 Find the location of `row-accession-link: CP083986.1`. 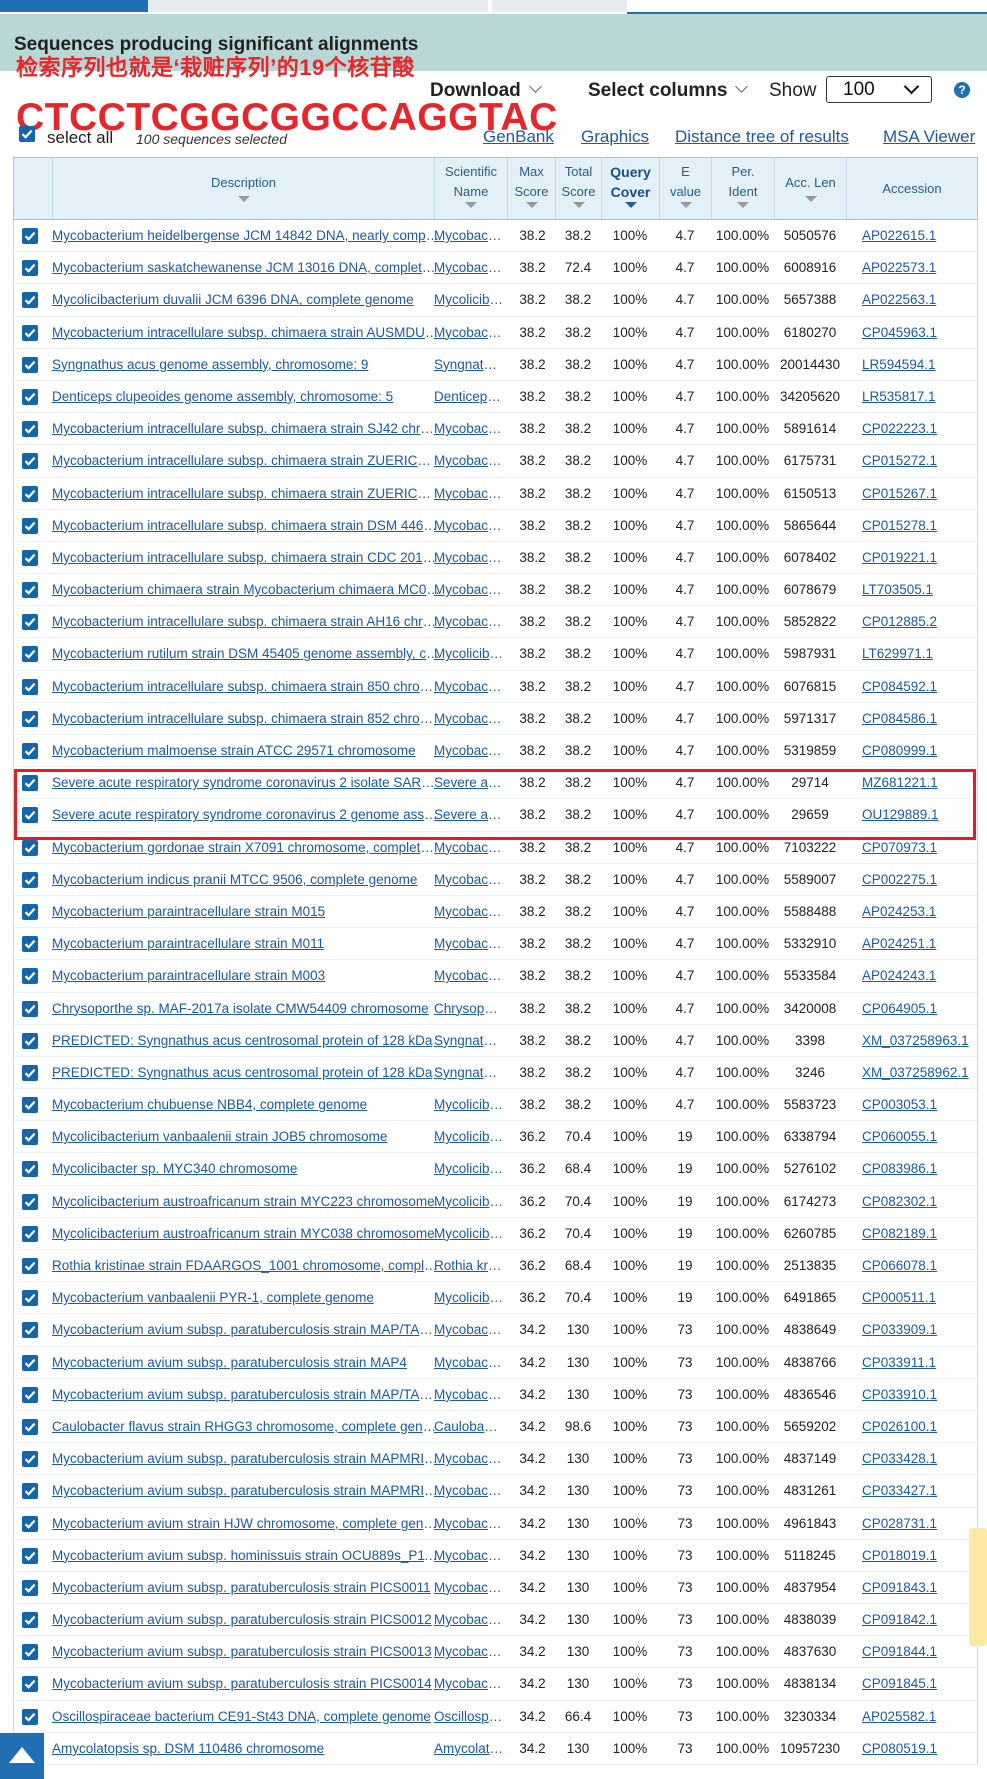

row-accession-link: CP083986.1 is located at coordinates (918, 1169).